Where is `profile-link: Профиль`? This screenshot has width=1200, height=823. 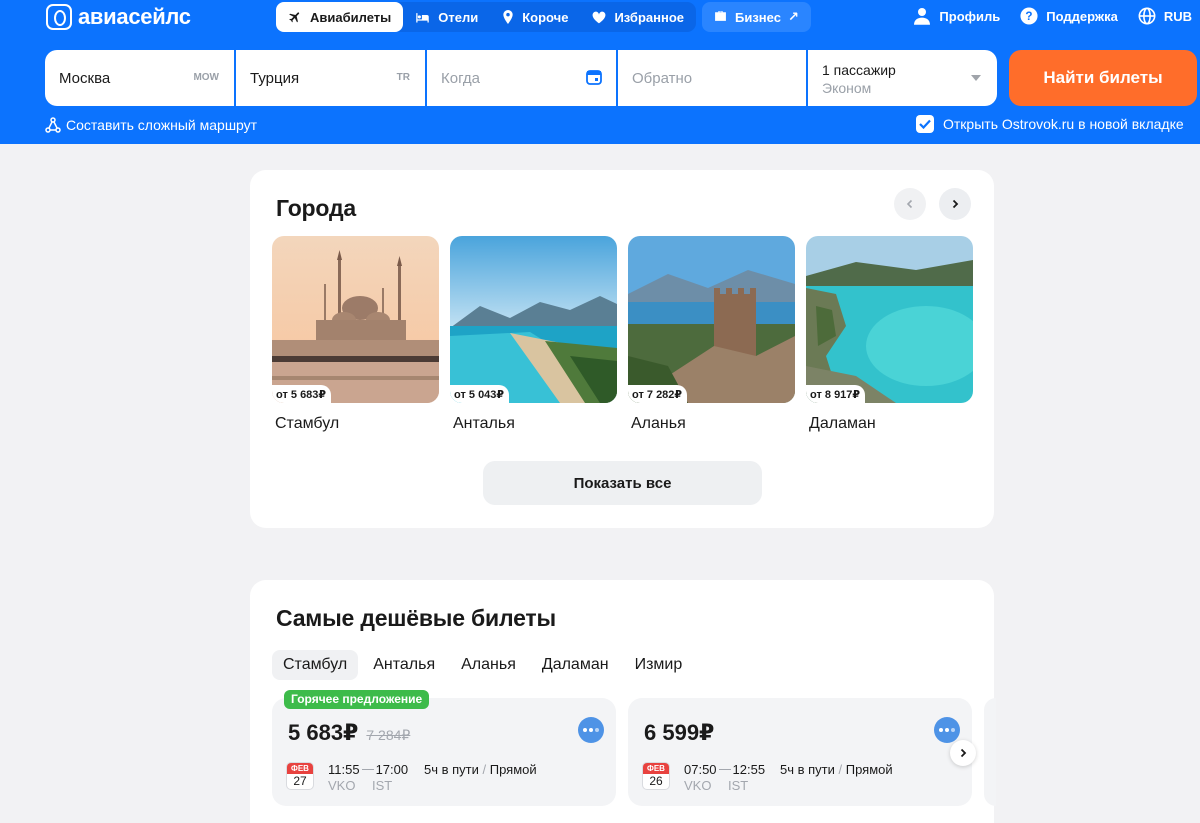 profile-link: Профиль is located at coordinates (956, 16).